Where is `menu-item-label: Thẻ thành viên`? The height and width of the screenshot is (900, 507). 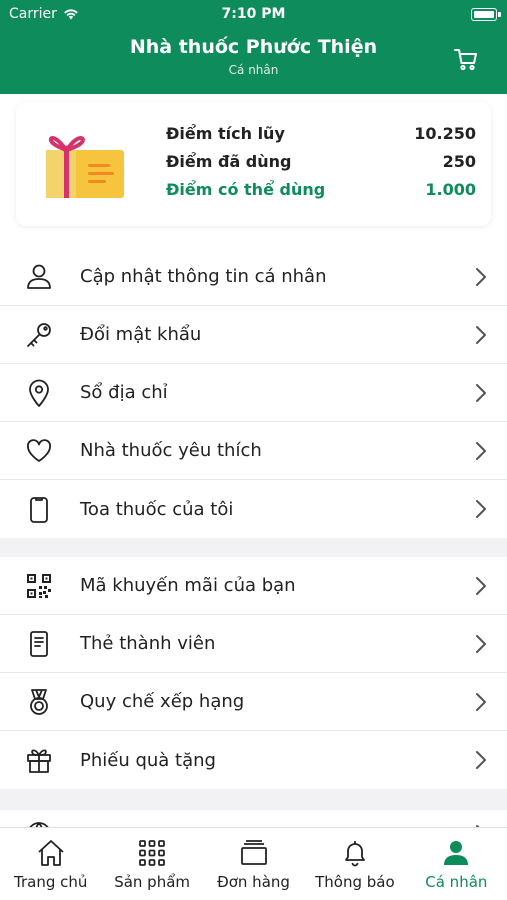
menu-item-label: Thẻ thành viên is located at coordinates (148, 643).